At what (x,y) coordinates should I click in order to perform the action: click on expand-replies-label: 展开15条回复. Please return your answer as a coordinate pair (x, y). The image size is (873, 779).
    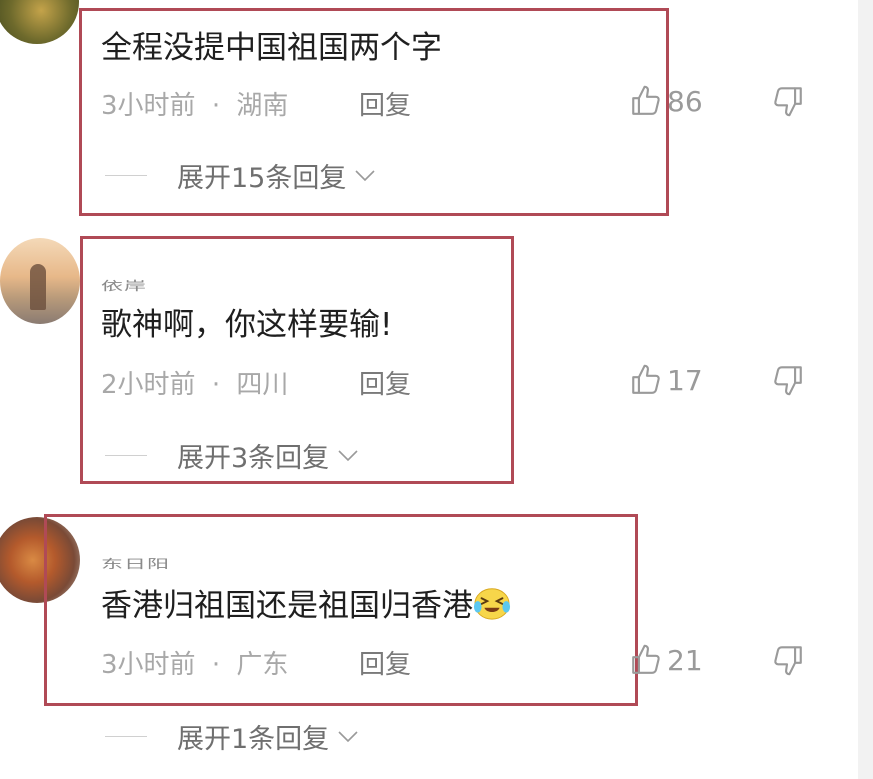
    Looking at the image, I should click on (262, 178).